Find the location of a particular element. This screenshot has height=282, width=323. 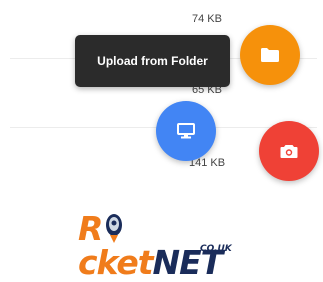

upload-from-folder-button is located at coordinates (270, 55).